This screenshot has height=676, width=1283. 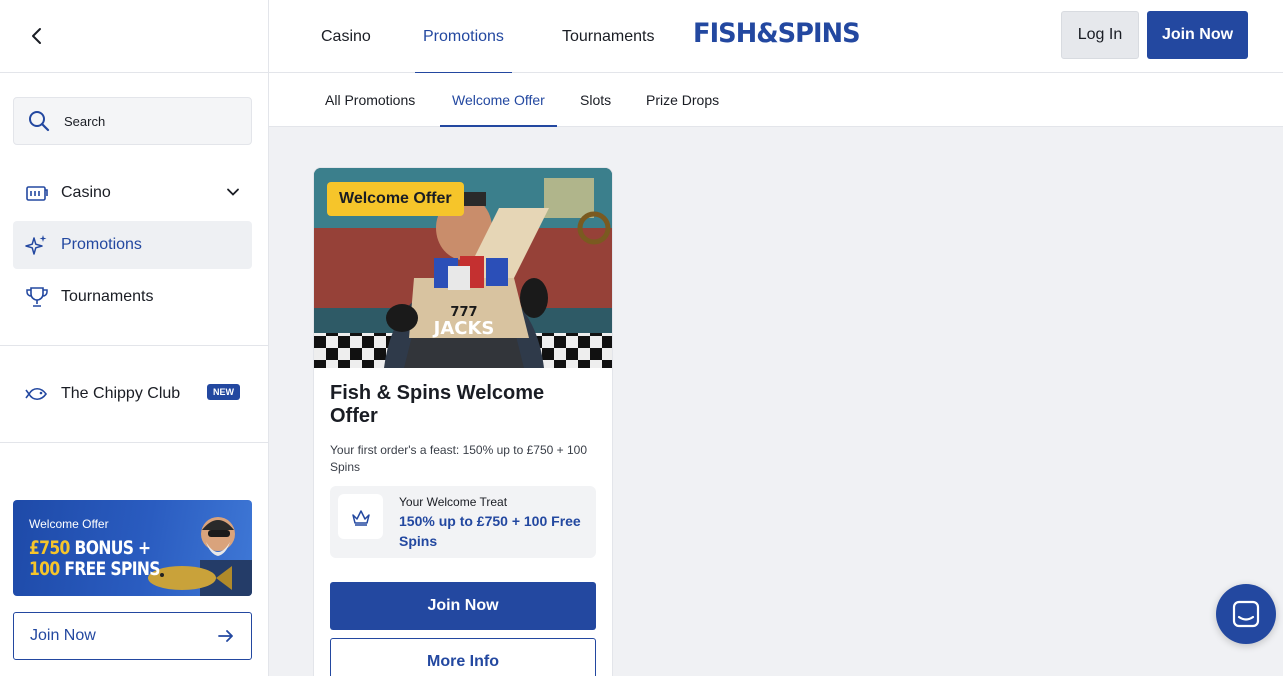 I want to click on crown-icon, so click(x=360, y=517).